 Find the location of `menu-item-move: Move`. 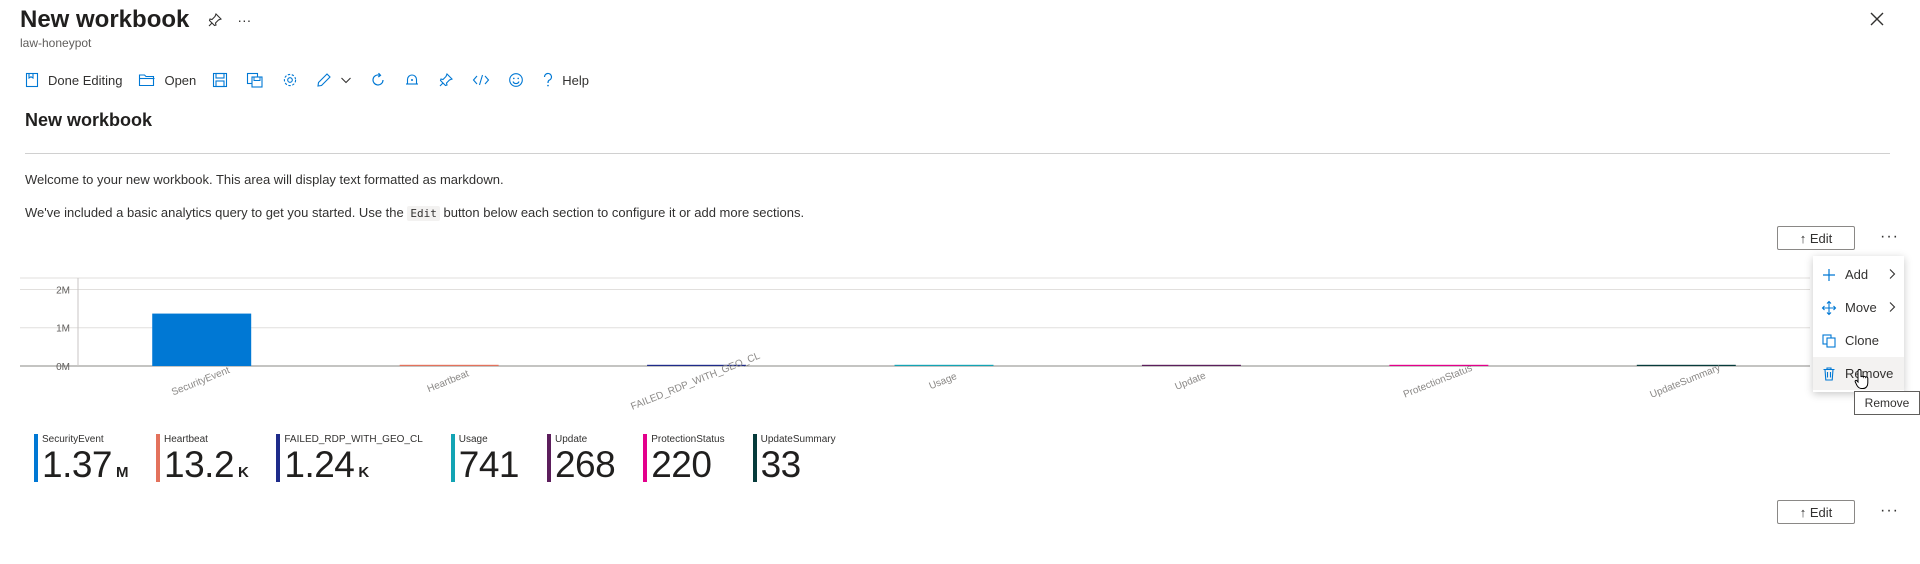

menu-item-move: Move is located at coordinates (1858, 307).